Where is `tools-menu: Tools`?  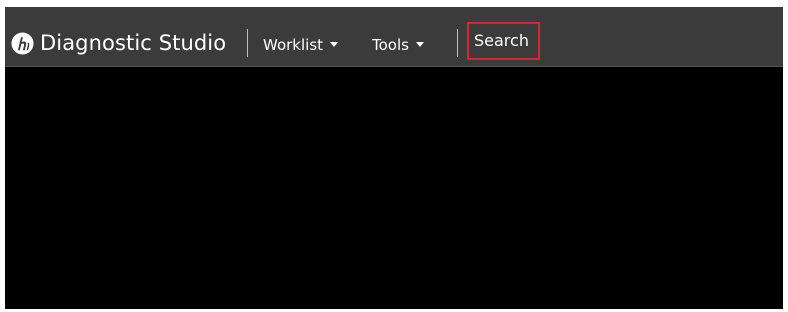 tools-menu: Tools is located at coordinates (398, 45).